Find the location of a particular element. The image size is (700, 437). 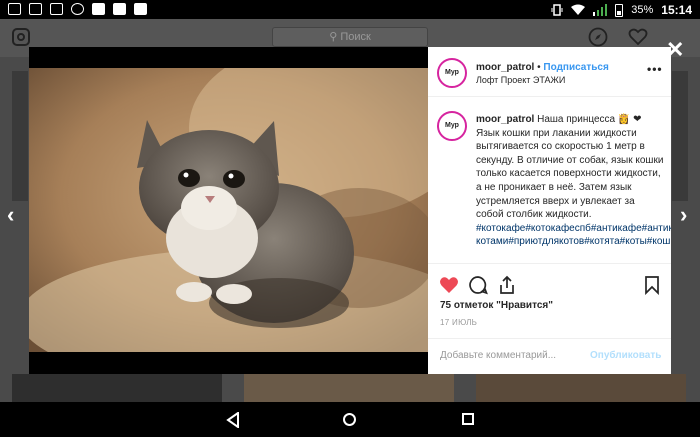

search-notification-icon is located at coordinates (77, 9).